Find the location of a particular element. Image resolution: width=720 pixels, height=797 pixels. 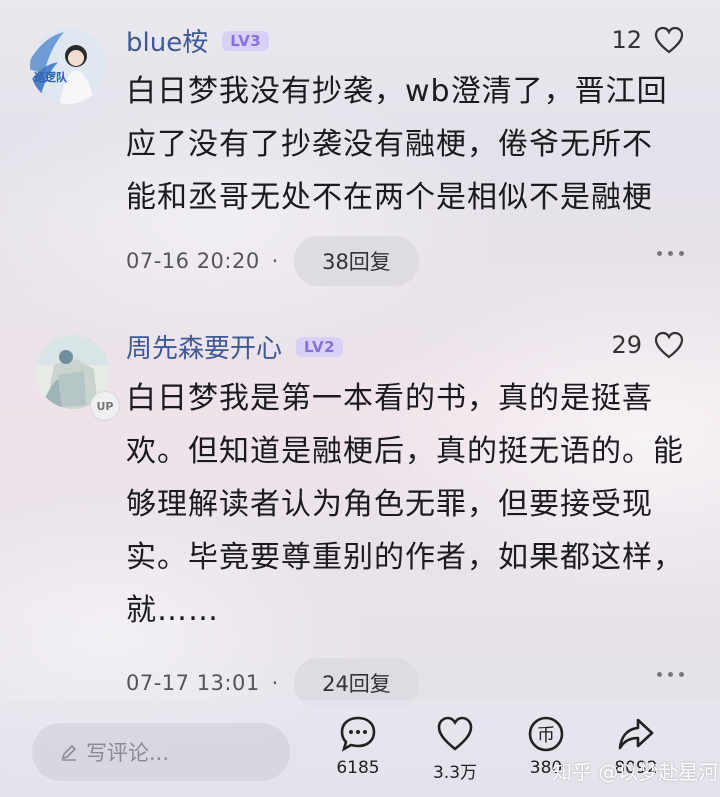

like-count: 29 is located at coordinates (626, 345).